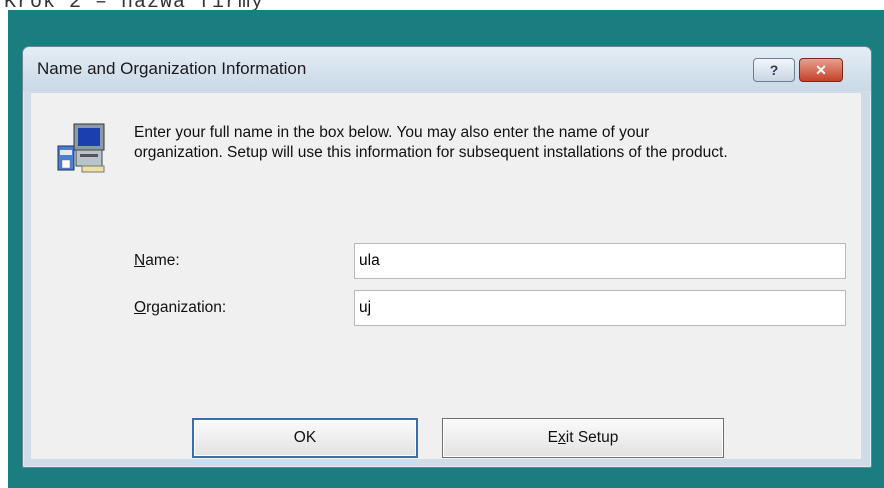  Describe the element at coordinates (172, 68) in the screenshot. I see `dialog-title: Name and Organization Information` at that location.